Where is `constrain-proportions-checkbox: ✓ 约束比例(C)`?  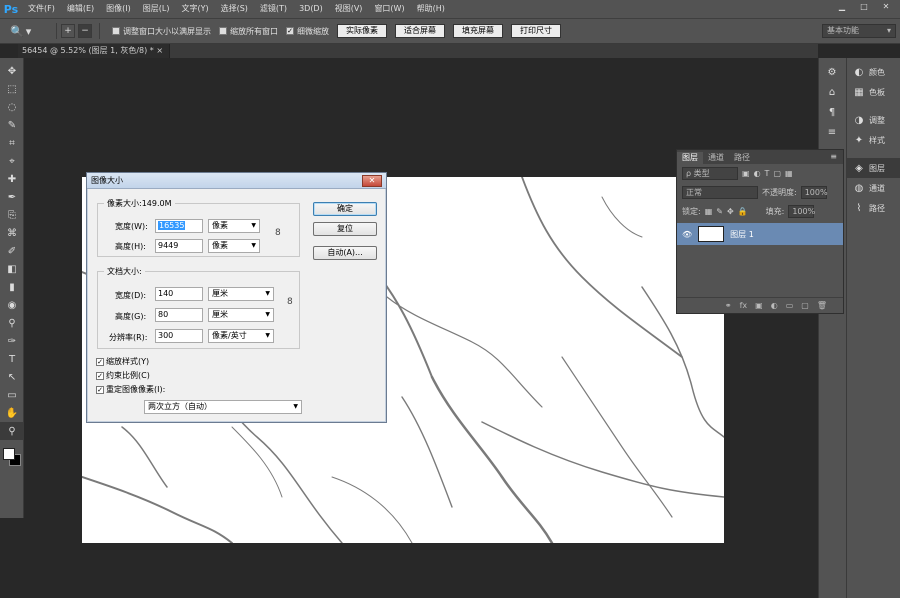 constrain-proportions-checkbox: ✓ 约束比例(C) is located at coordinates (123, 375).